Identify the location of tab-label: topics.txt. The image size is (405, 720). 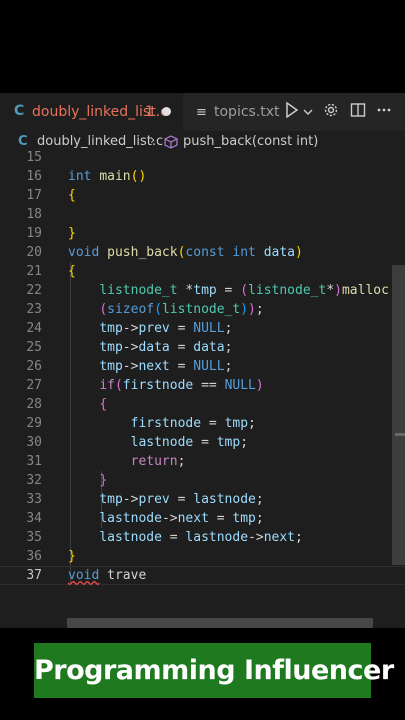
(247, 112).